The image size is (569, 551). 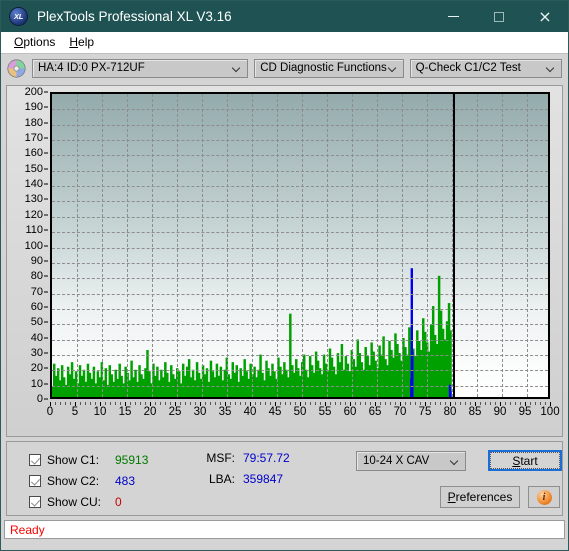 What do you see at coordinates (329, 68) in the screenshot?
I see `function-select: CD Diagnostic Functions` at bounding box center [329, 68].